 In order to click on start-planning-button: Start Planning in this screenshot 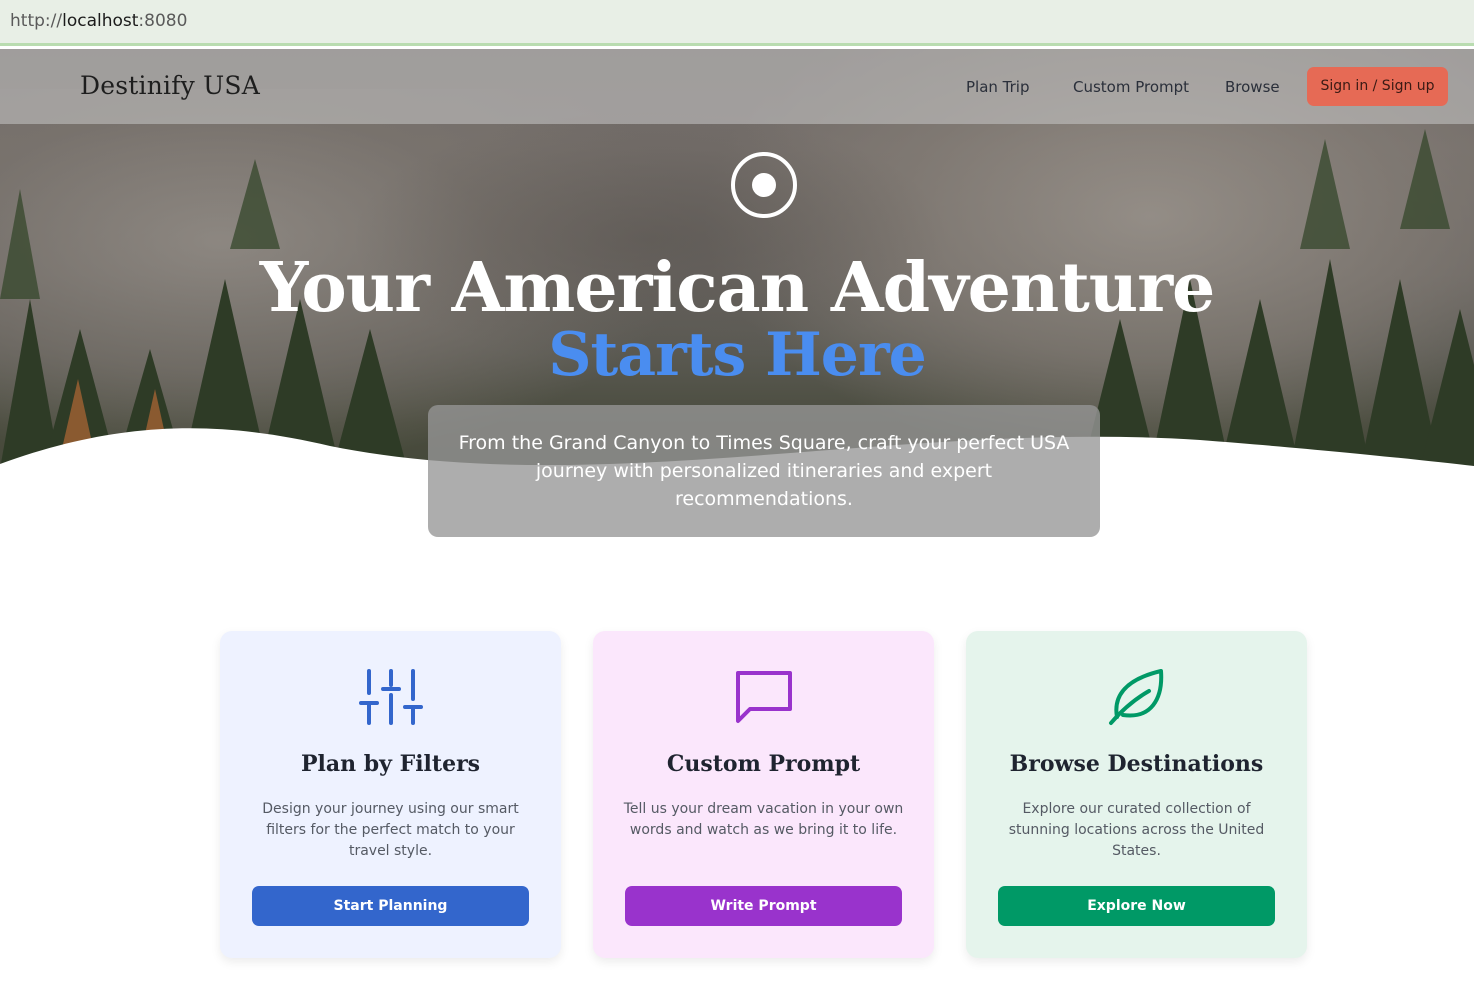, I will do `click(390, 906)`.